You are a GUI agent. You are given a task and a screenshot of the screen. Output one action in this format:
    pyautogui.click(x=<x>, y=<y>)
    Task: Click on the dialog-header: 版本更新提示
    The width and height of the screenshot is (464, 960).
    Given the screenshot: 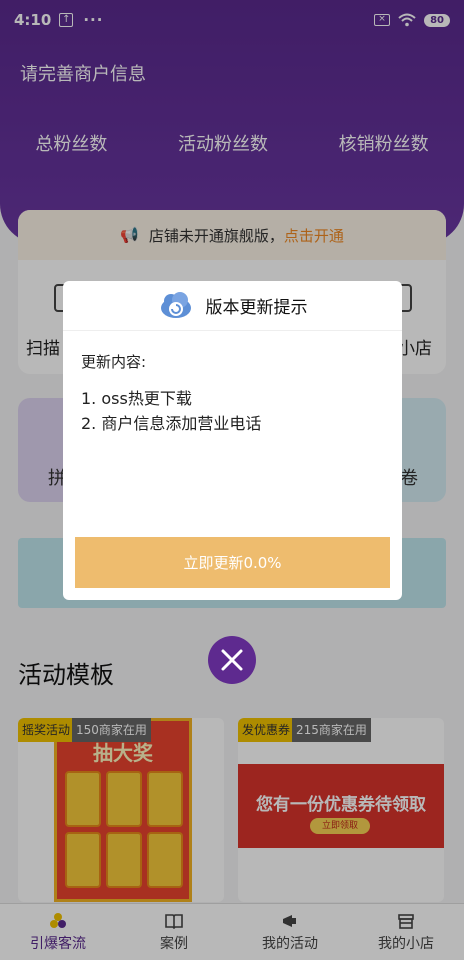 What is the action you would take?
    pyautogui.click(x=232, y=306)
    